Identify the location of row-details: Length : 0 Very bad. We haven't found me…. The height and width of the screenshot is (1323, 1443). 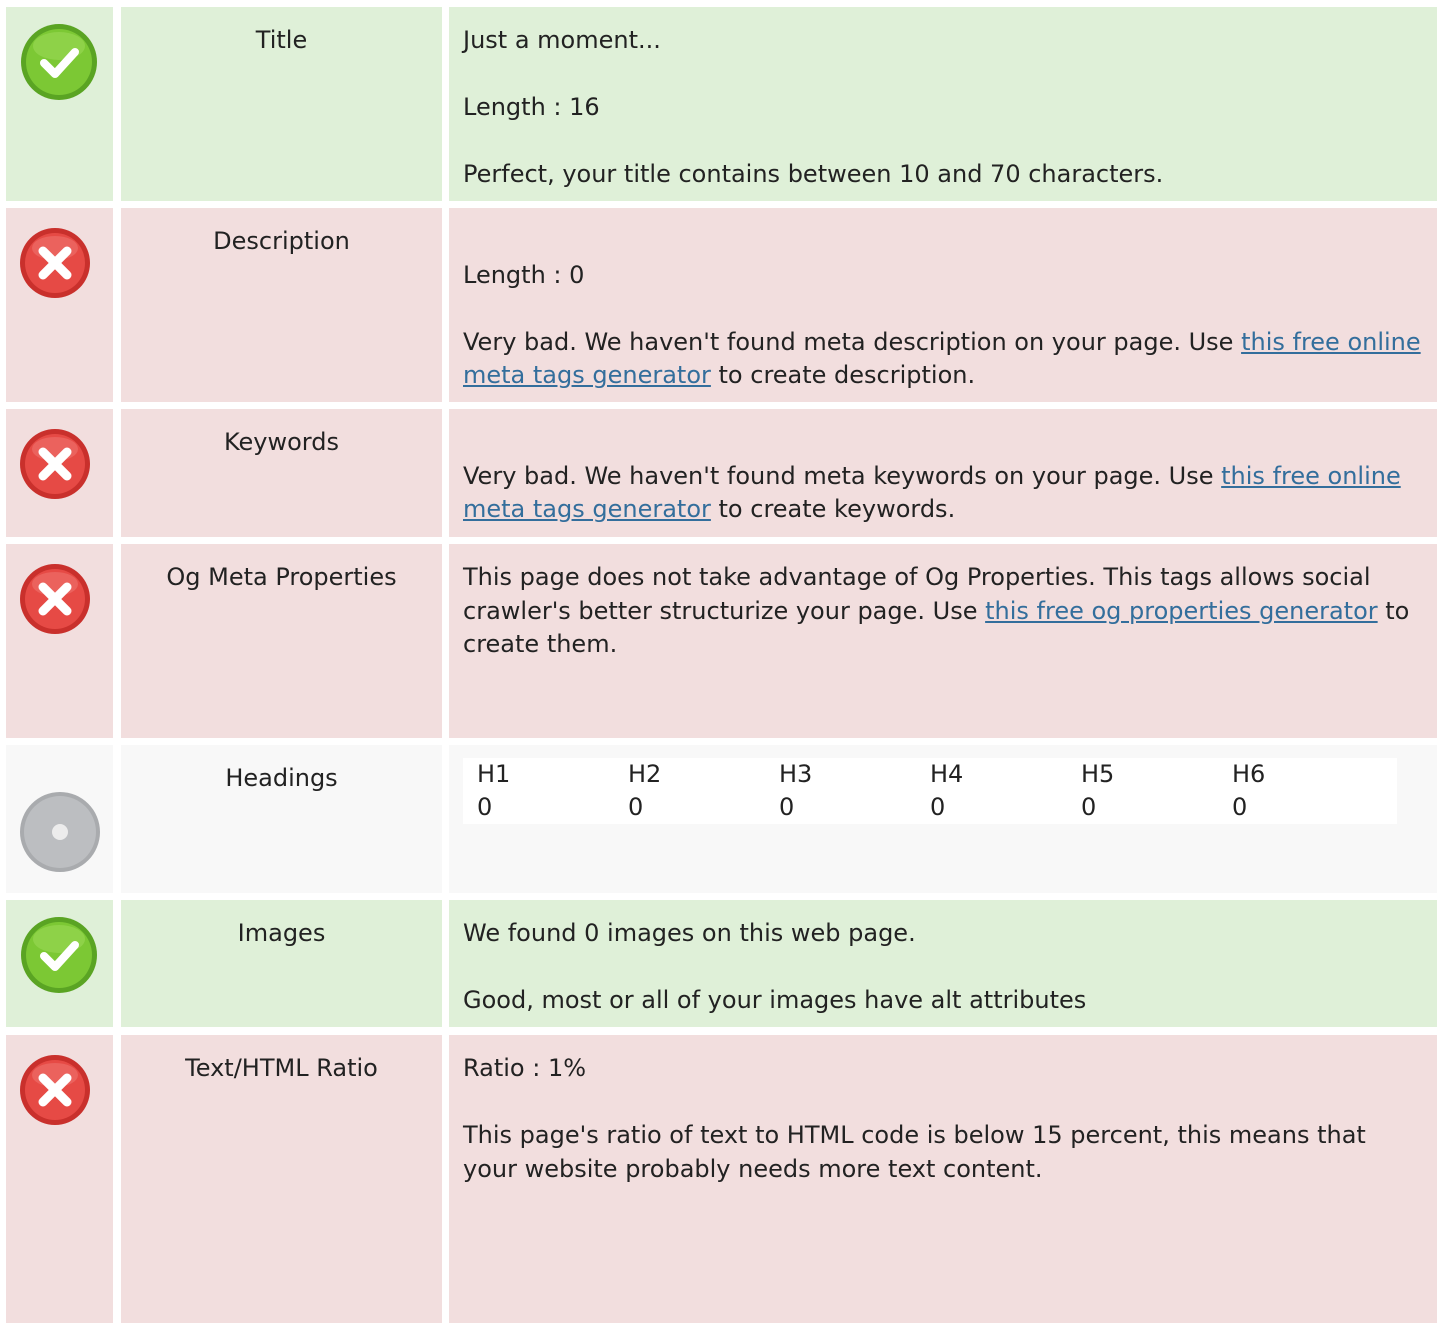
(943, 305).